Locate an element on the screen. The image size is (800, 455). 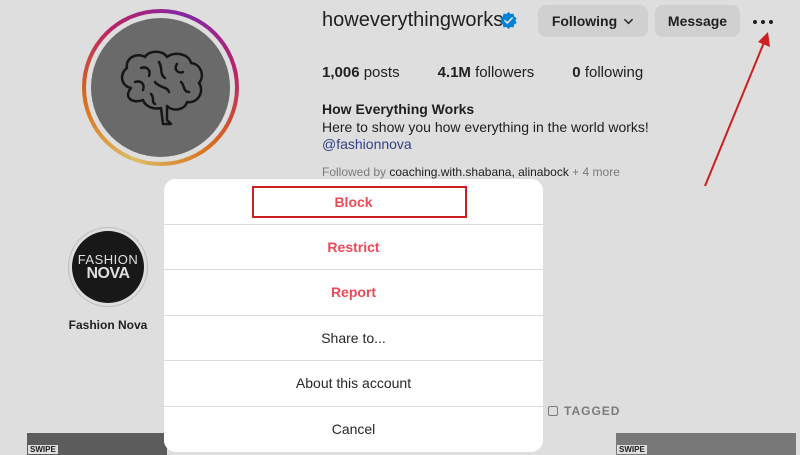
report-button: Report is located at coordinates (353, 291).